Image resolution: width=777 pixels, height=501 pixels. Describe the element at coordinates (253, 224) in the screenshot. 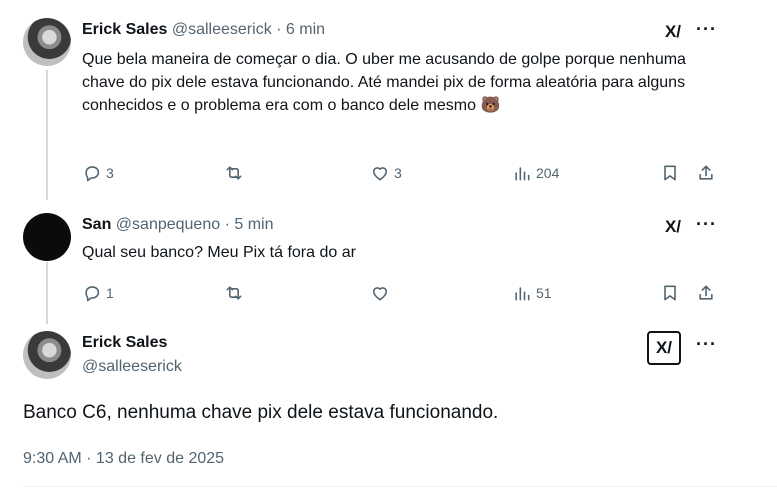

I see `tweet-time: 5 min` at that location.